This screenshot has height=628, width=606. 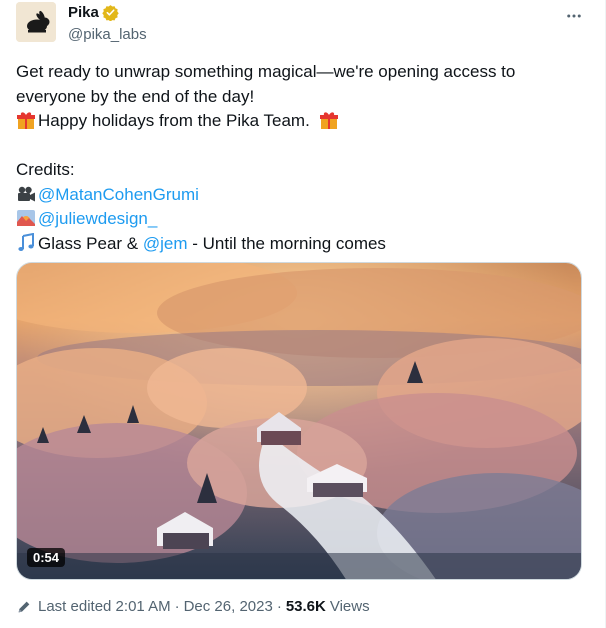 What do you see at coordinates (286, 243) in the screenshot?
I see `music-suffix: - Until the morning comes` at bounding box center [286, 243].